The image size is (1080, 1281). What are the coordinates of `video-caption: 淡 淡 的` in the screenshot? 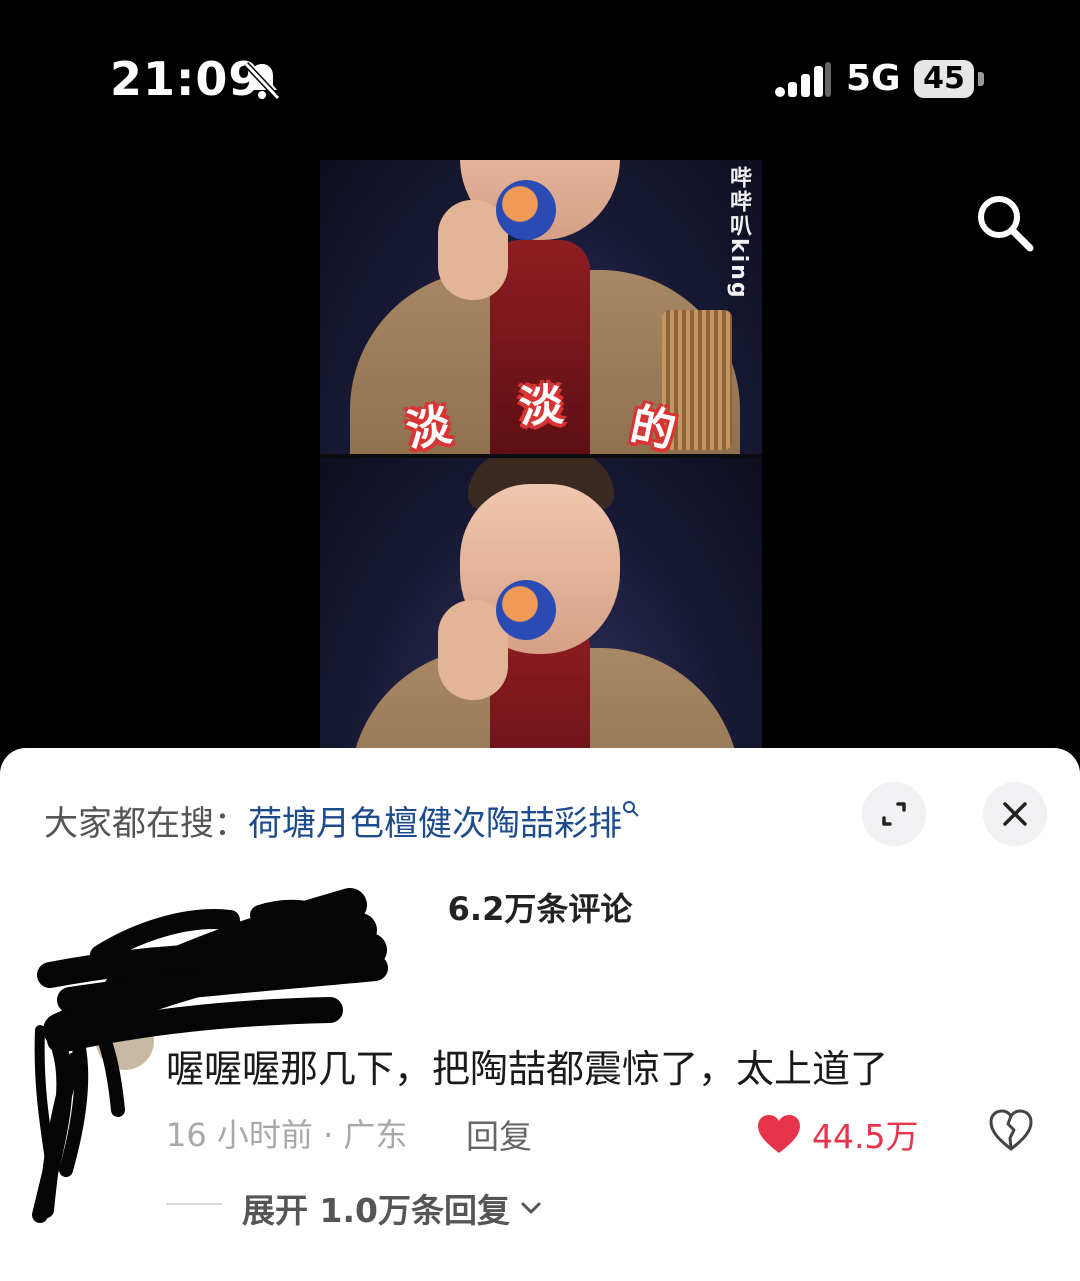 It's located at (541, 417).